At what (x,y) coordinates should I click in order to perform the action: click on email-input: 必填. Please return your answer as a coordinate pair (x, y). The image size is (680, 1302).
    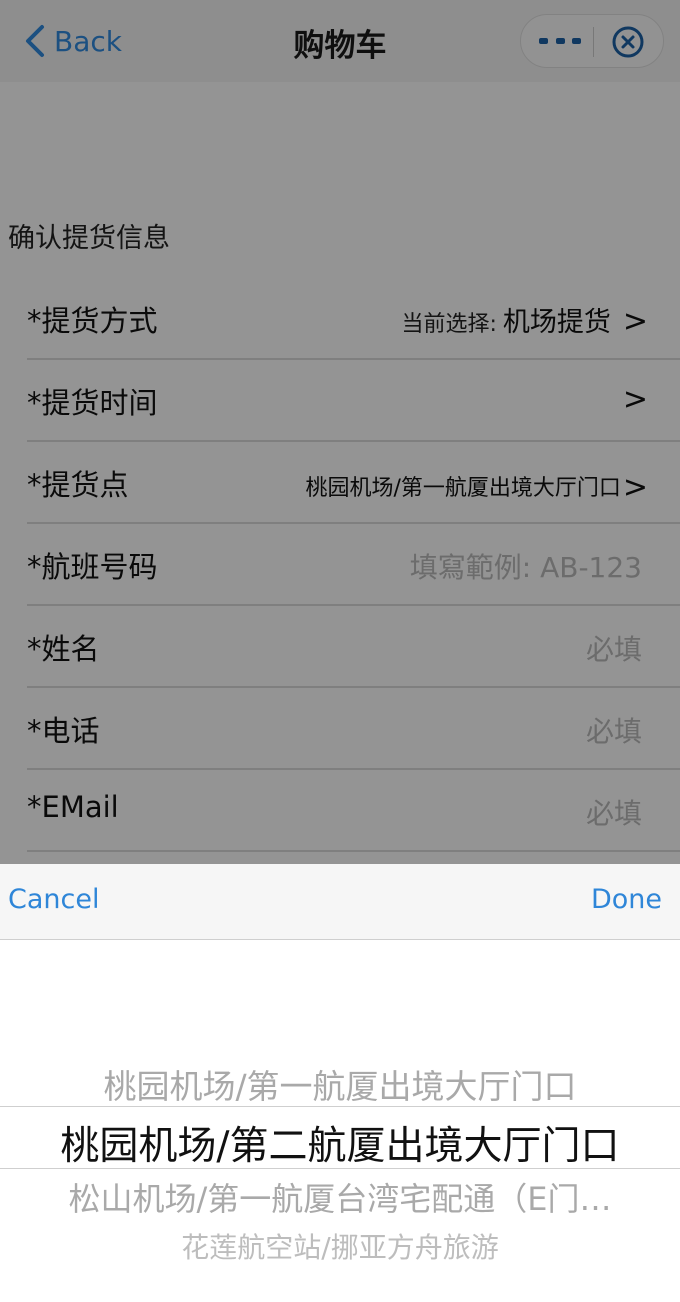
    Looking at the image, I should click on (614, 812).